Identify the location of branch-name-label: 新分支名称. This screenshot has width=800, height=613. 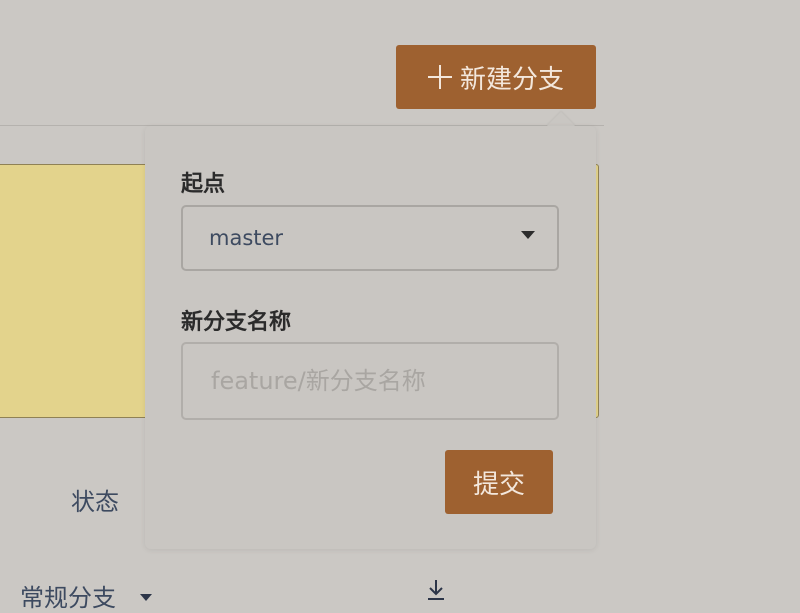
(236, 322).